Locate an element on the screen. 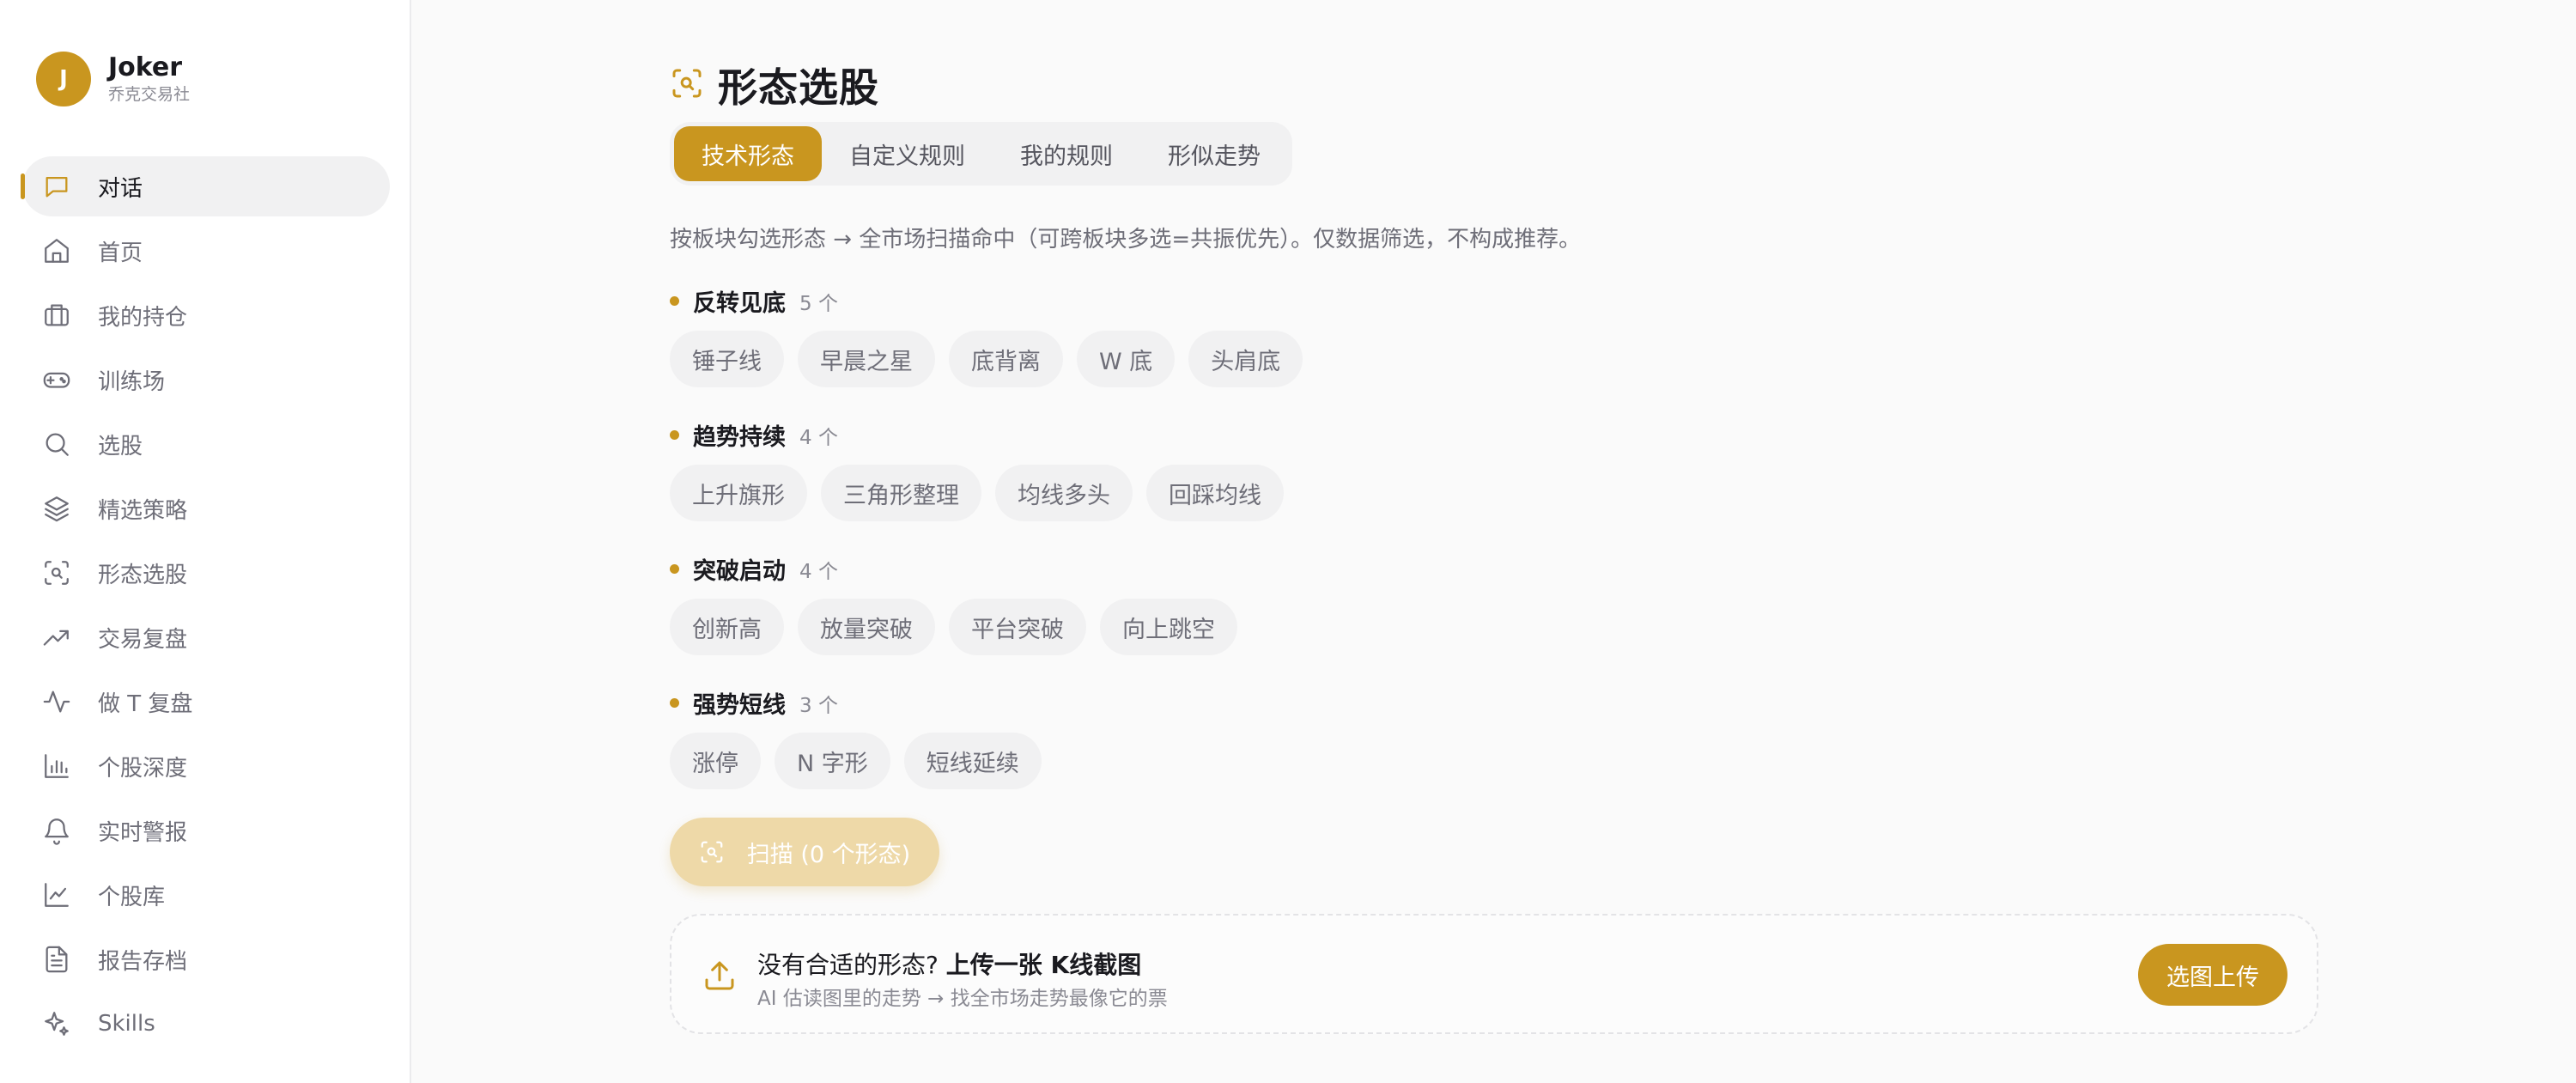 The width and height of the screenshot is (2576, 1083). pulse-icon is located at coordinates (56, 701).